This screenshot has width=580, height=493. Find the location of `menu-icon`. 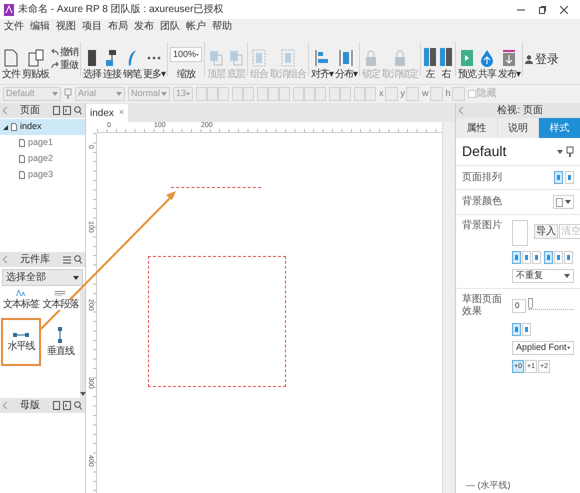

menu-icon is located at coordinates (67, 260).